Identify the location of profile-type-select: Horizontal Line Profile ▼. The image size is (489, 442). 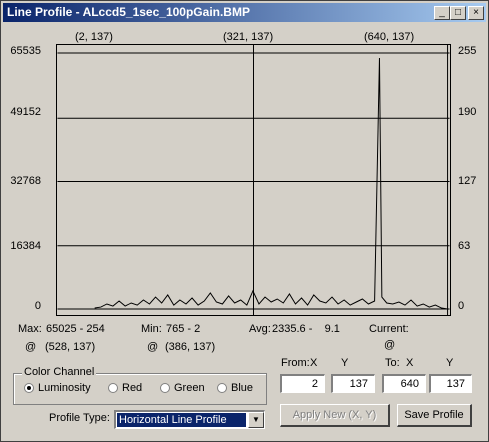
(189, 419).